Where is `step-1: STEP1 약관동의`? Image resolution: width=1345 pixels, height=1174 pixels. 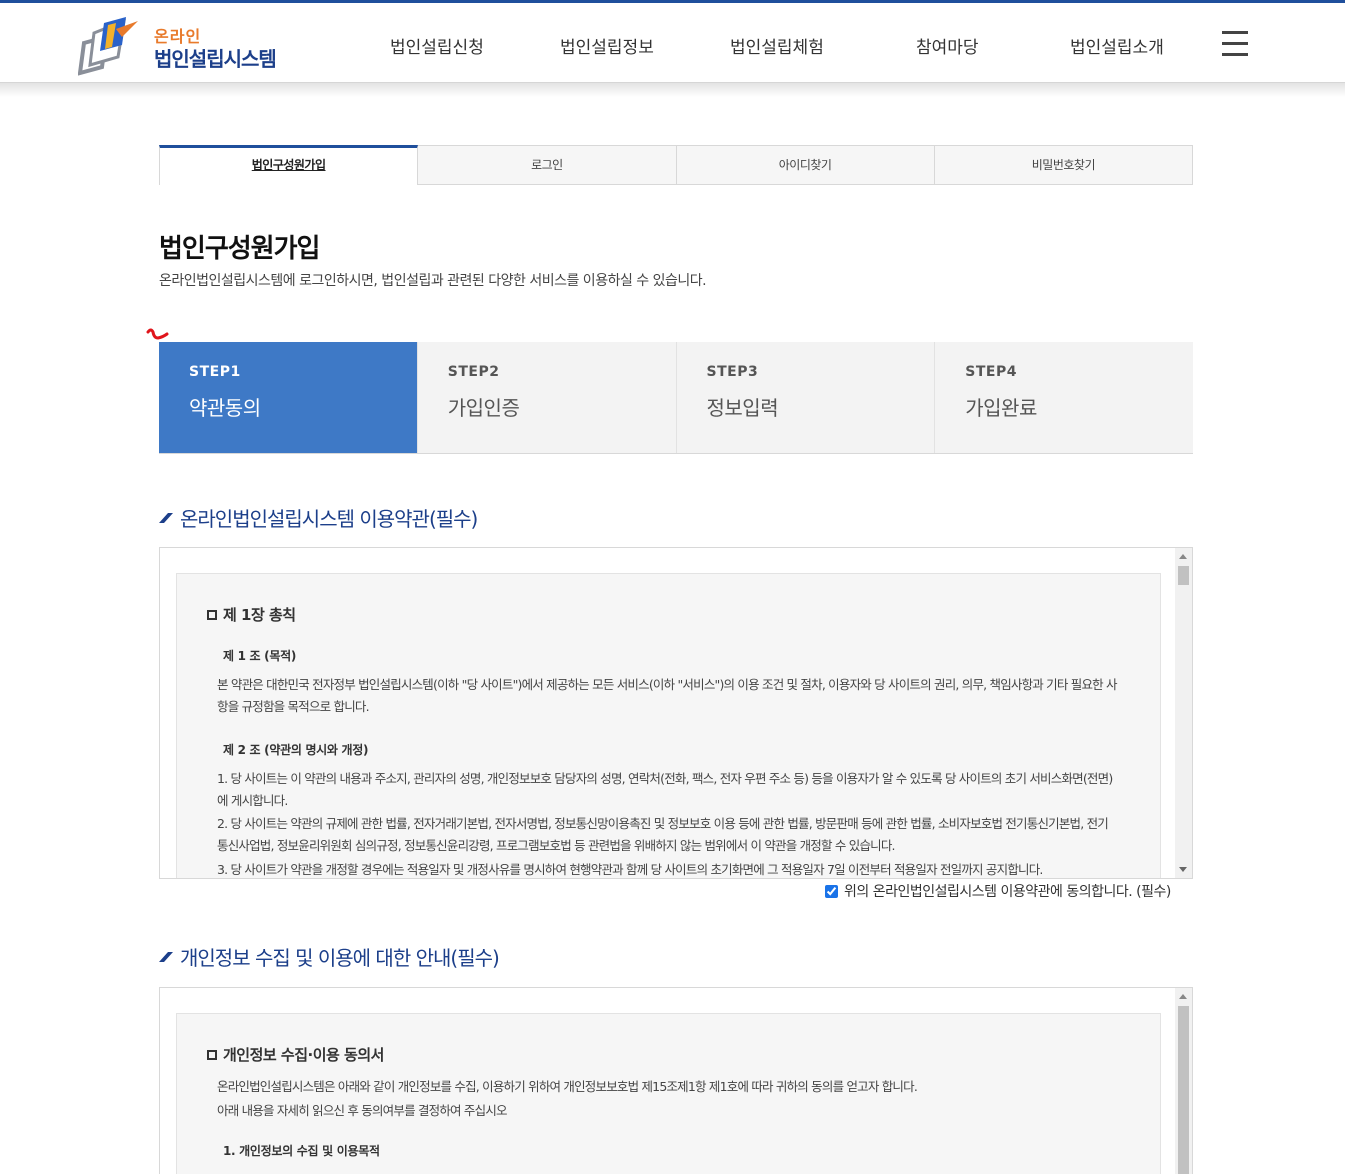
step-1: STEP1 약관동의 is located at coordinates (288, 397).